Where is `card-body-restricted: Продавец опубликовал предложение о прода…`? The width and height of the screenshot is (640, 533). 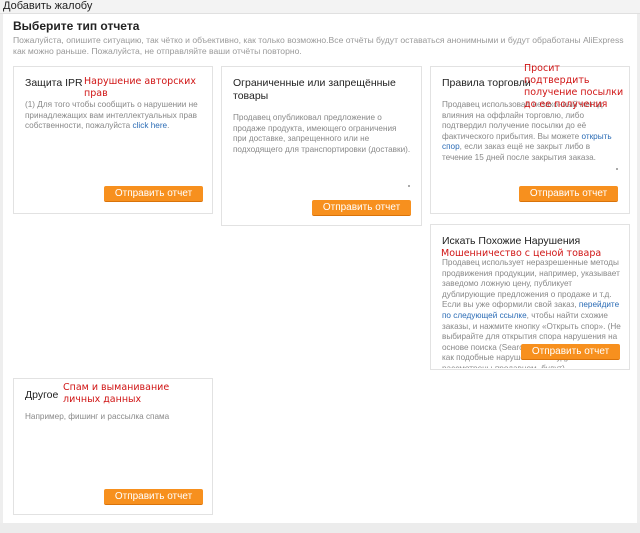
card-body-restricted: Продавец опубликовал предложение о прода… is located at coordinates (322, 133).